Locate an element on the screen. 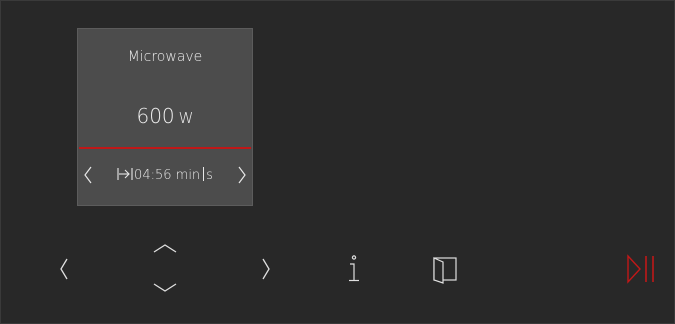 The width and height of the screenshot is (675, 324). duration-value: 04:56 is located at coordinates (153, 175).